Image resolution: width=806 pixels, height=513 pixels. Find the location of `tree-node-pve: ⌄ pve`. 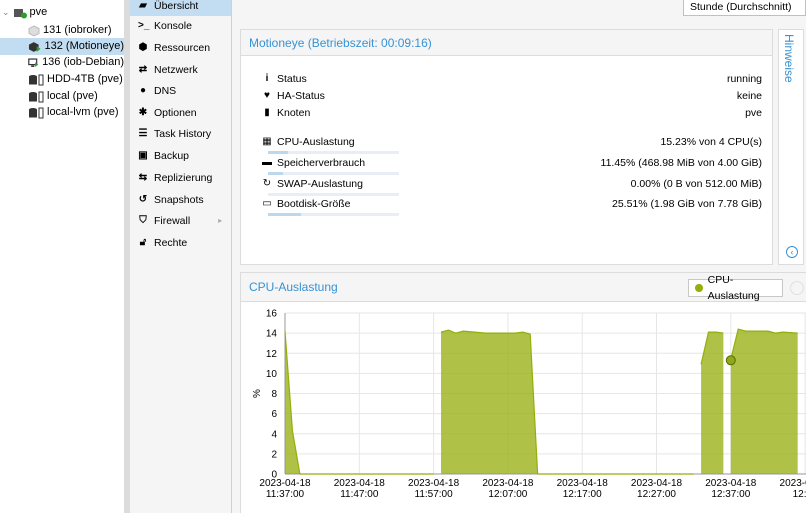

tree-node-pve: ⌄ pve is located at coordinates (24, 12).